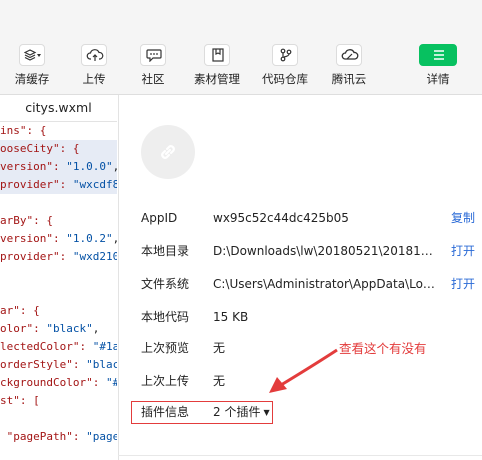 The height and width of the screenshot is (460, 482). I want to click on code-line: version": "1.0.2",, so click(58, 239).